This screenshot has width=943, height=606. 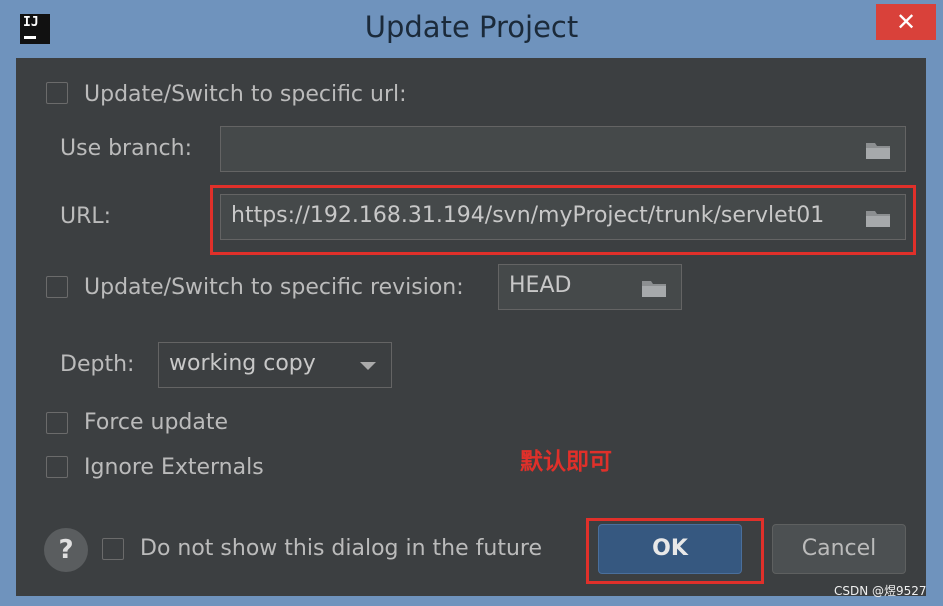 What do you see at coordinates (57, 423) in the screenshot?
I see `force-update-checkbox` at bounding box center [57, 423].